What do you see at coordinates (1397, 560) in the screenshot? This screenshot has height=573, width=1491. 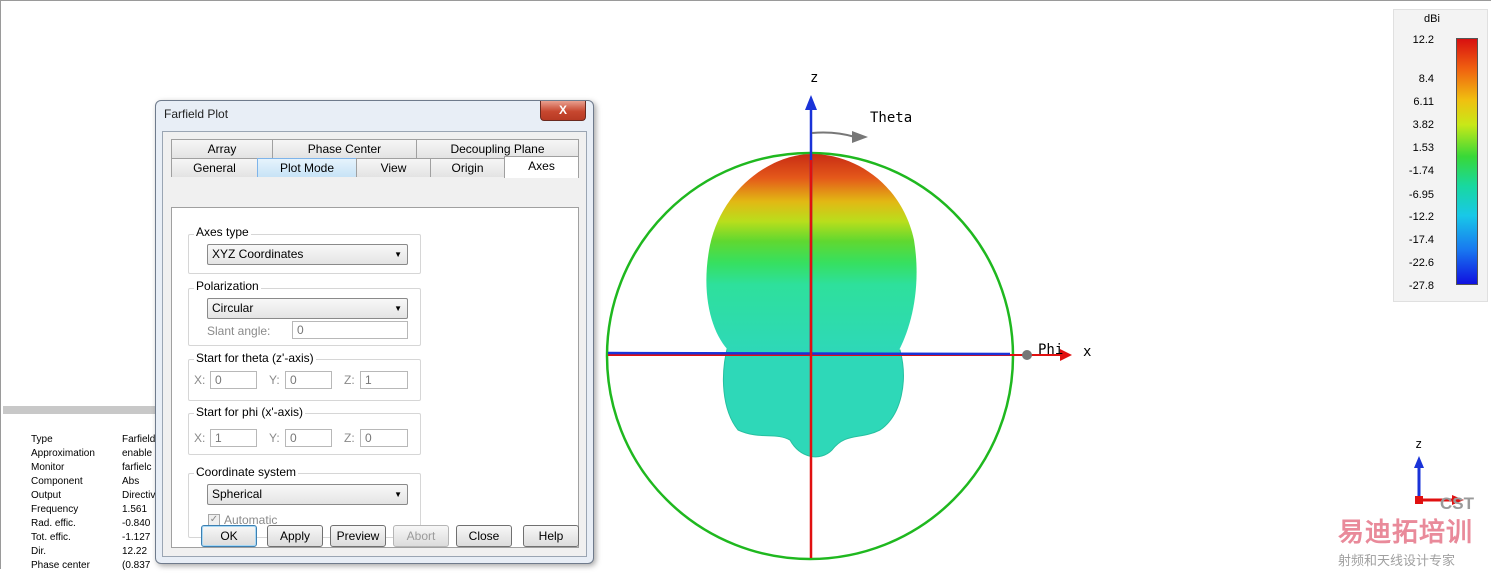 I see `watermark-subtitle: 射频和天线设计专家` at bounding box center [1397, 560].